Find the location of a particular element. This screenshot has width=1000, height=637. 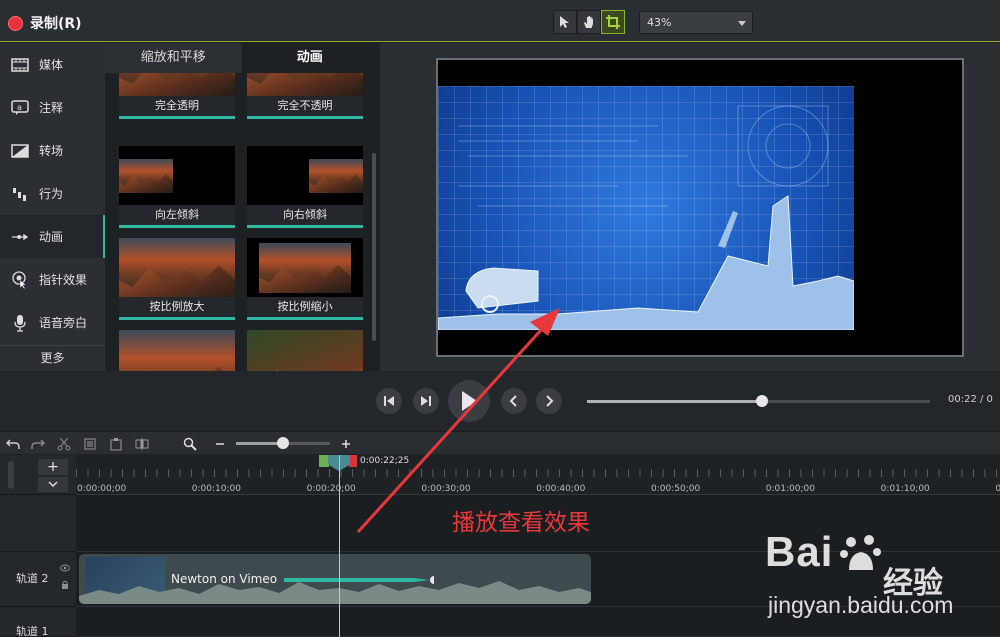

sidebar: 媒体 a 注释 转场 行为 动画 指针效果 语音旁白 更多 is located at coordinates (52, 207).